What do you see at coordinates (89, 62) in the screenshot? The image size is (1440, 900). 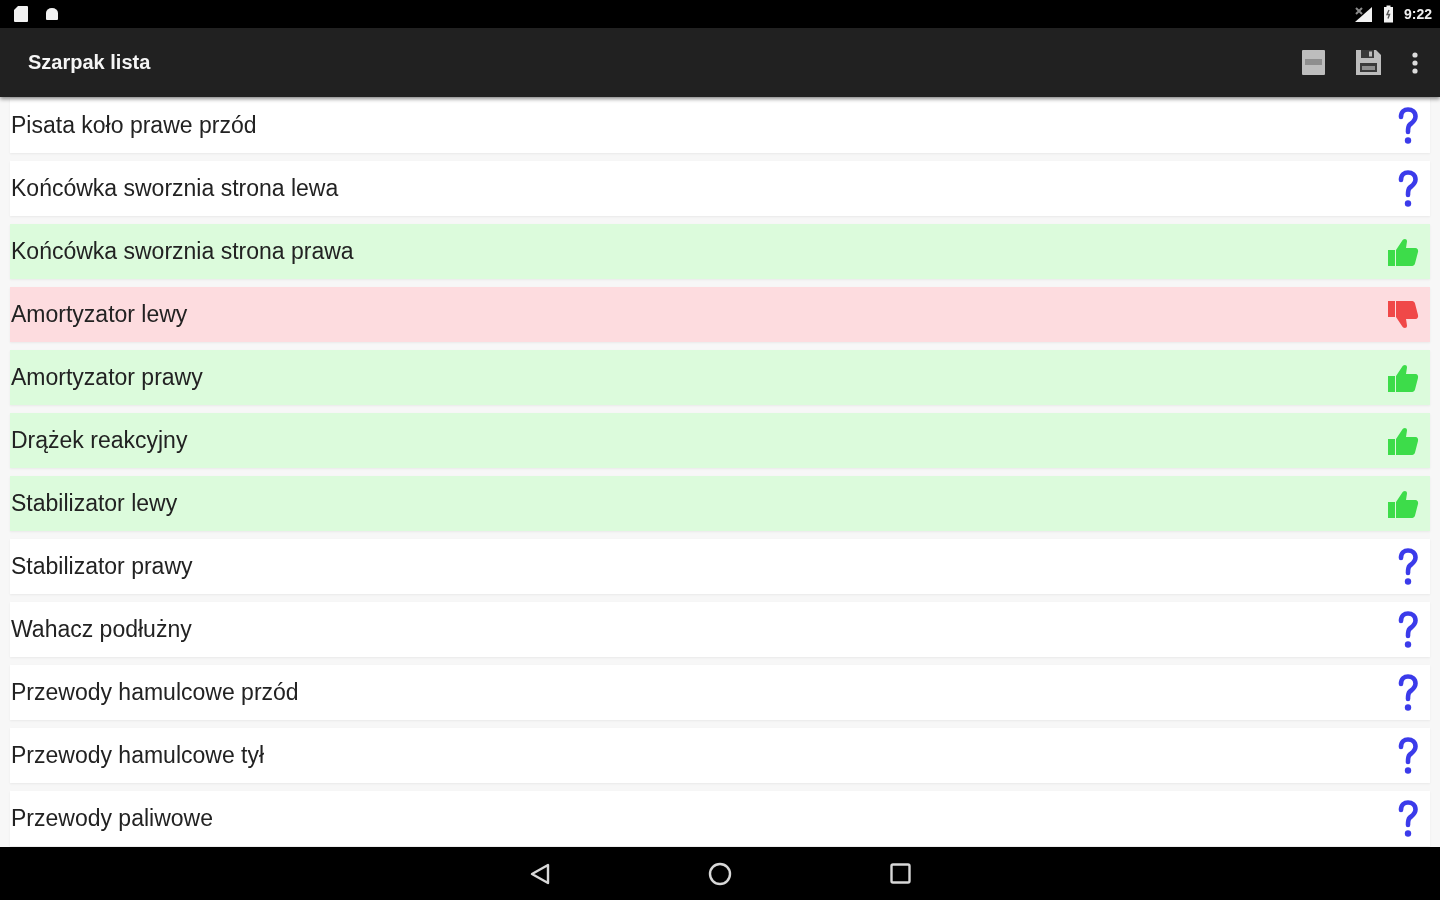 I see `app-title: Szarpak lista` at bounding box center [89, 62].